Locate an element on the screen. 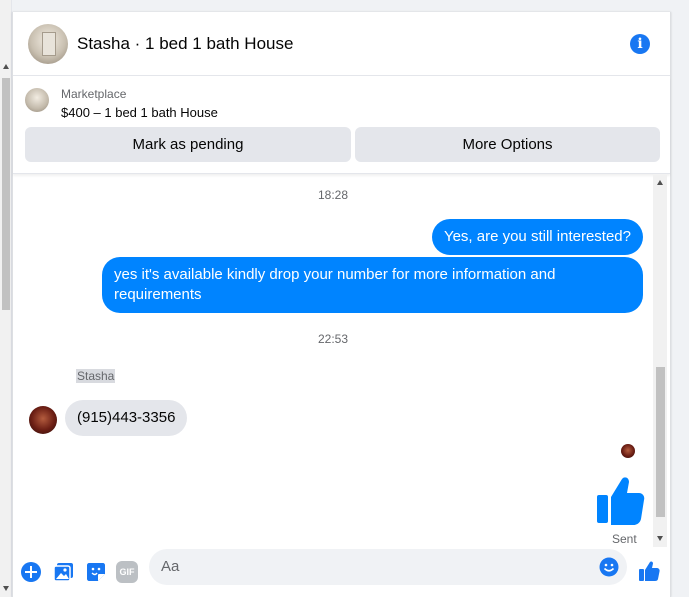 This screenshot has height=597, width=689. thumbs-up-icon is located at coordinates (620, 501).